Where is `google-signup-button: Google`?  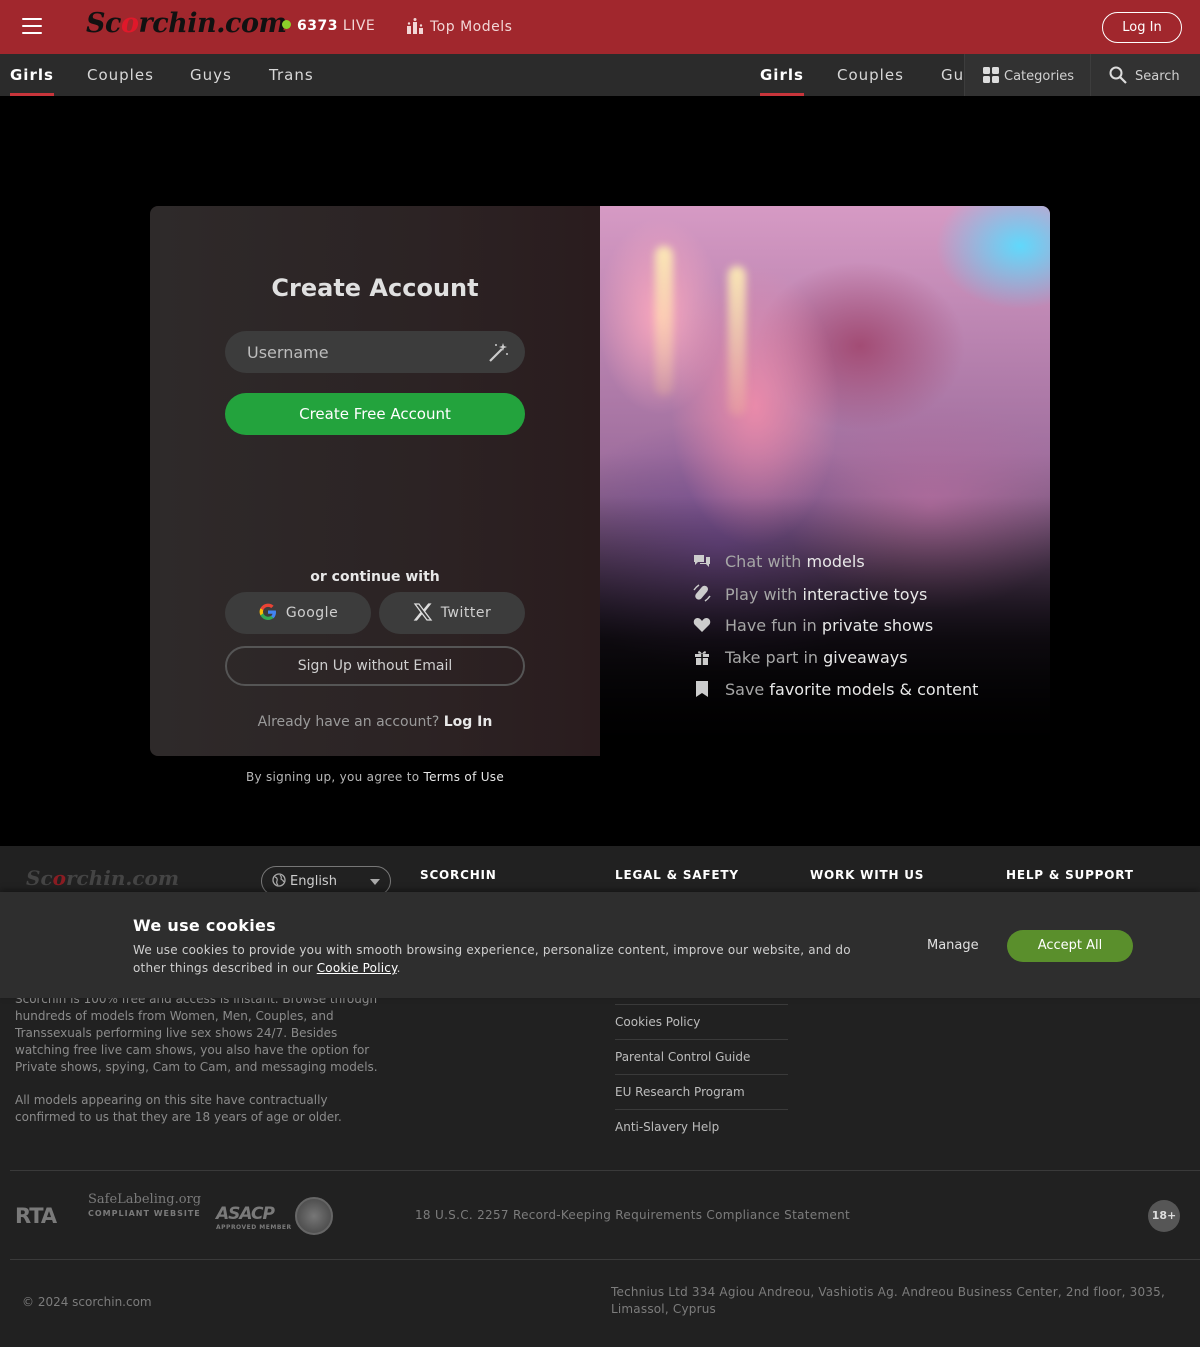 google-signup-button: Google is located at coordinates (298, 613).